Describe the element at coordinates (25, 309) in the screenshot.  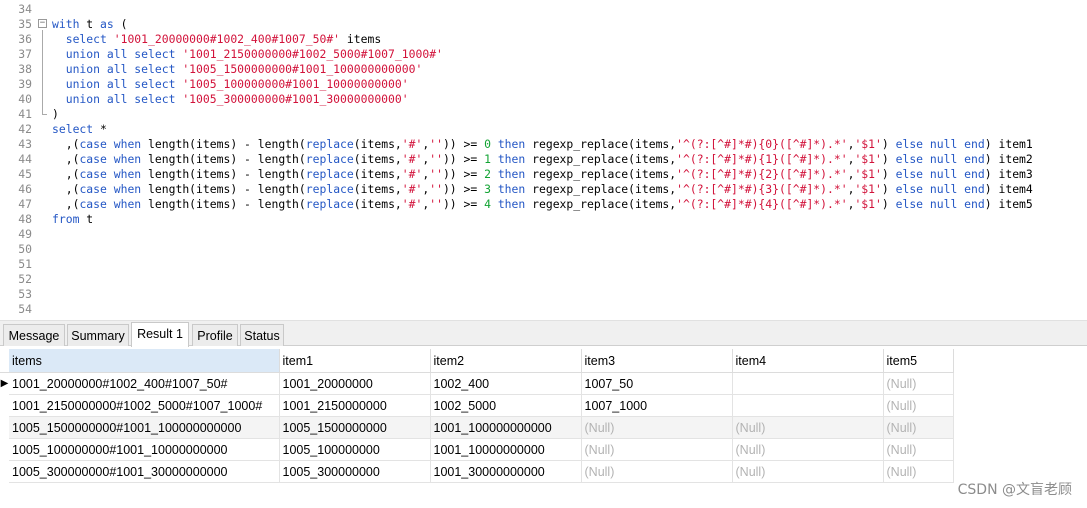
I see `line-number: 54` at that location.